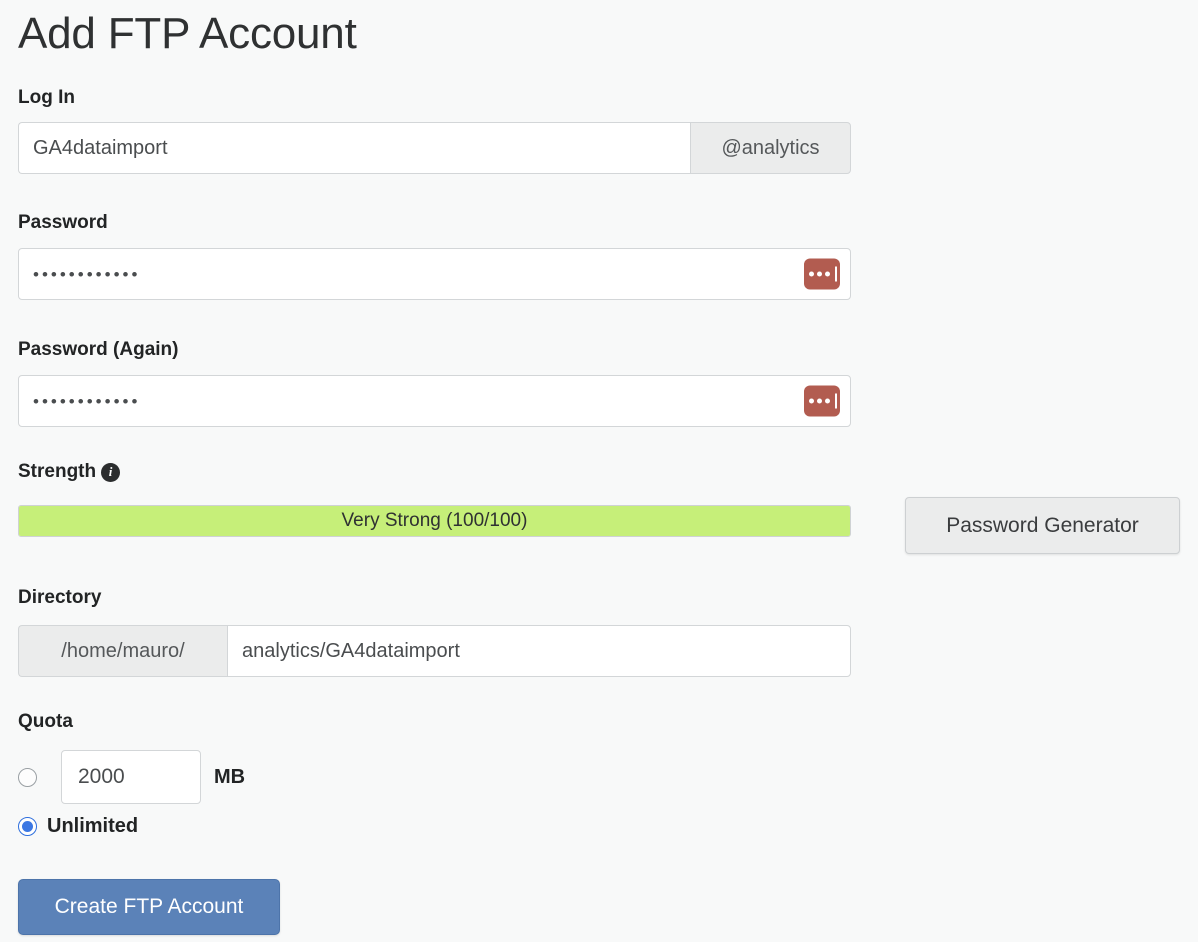 This screenshot has height=942, width=1198. I want to click on password-masked-value: ••••••••••••, so click(87, 274).